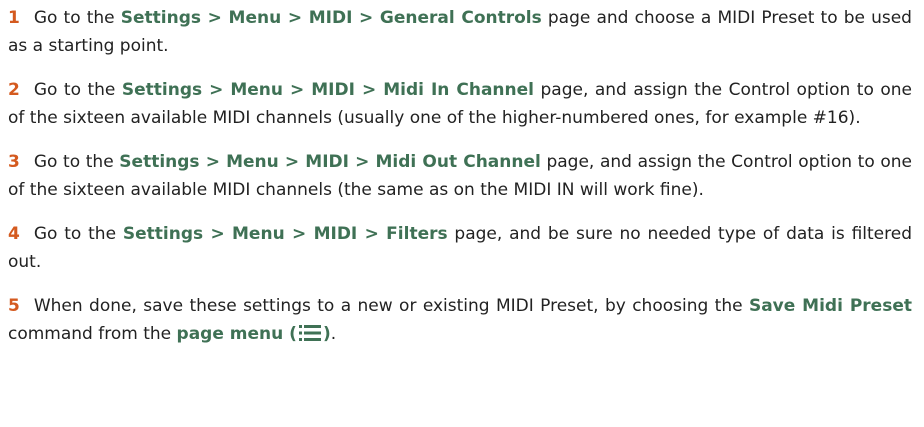 The height and width of the screenshot is (427, 924). I want to click on step-number: 3, so click(14, 162).